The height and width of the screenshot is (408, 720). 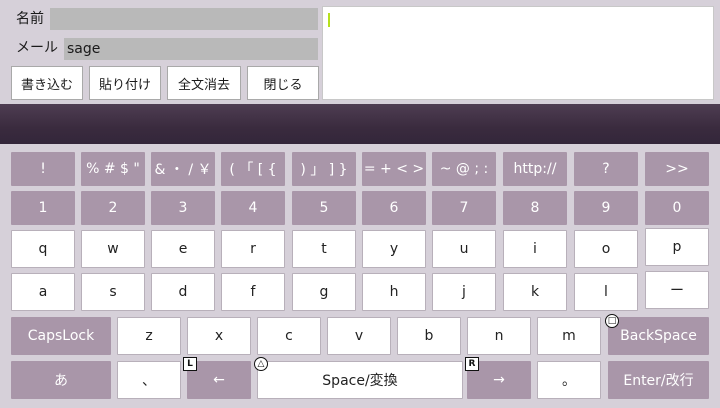 What do you see at coordinates (125, 83) in the screenshot?
I see `paste-button: 貼り付け` at bounding box center [125, 83].